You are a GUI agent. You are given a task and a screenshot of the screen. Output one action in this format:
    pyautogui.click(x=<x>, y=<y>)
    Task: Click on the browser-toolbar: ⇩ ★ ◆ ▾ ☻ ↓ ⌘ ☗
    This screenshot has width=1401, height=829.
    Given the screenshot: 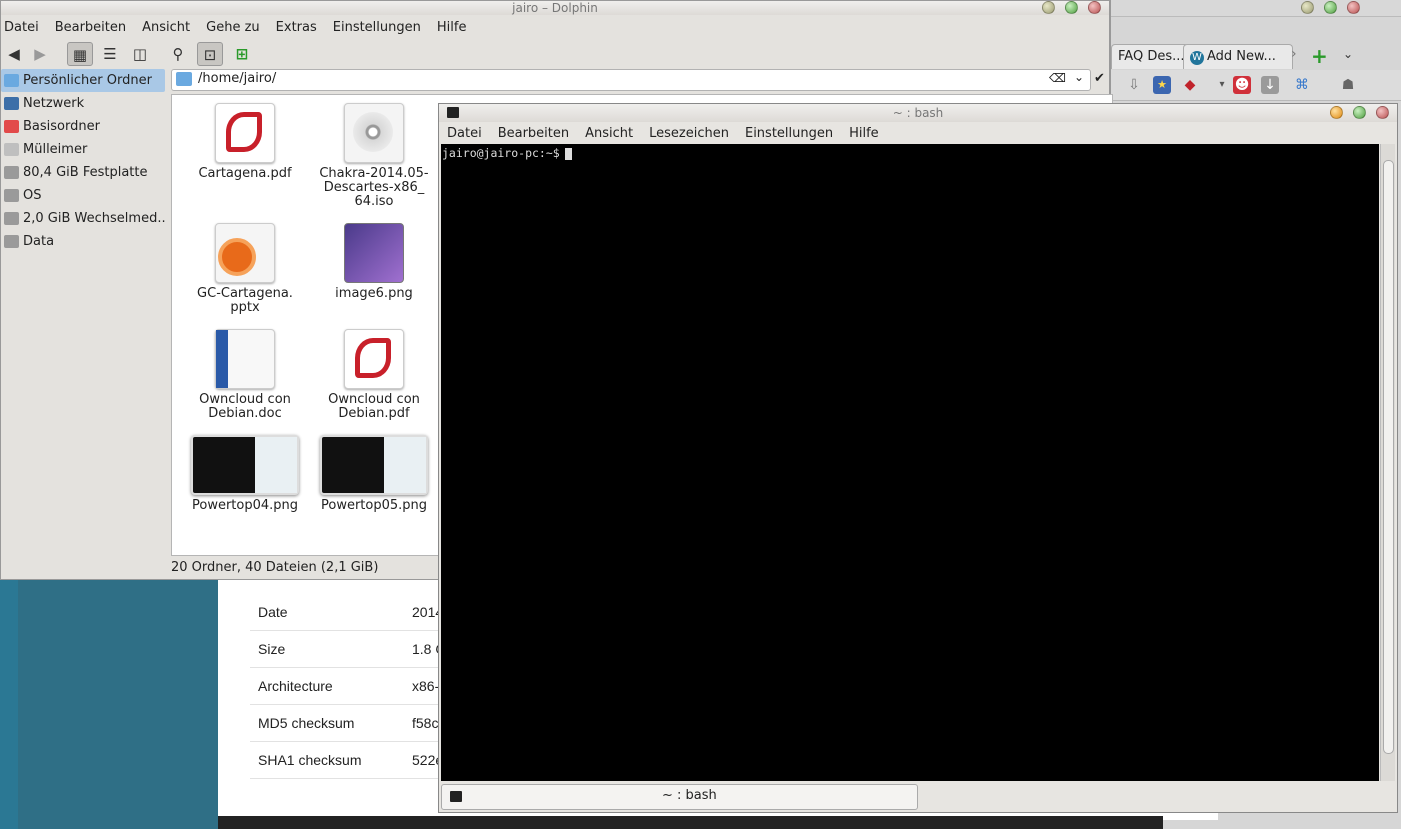 What is the action you would take?
    pyautogui.click(x=1256, y=85)
    